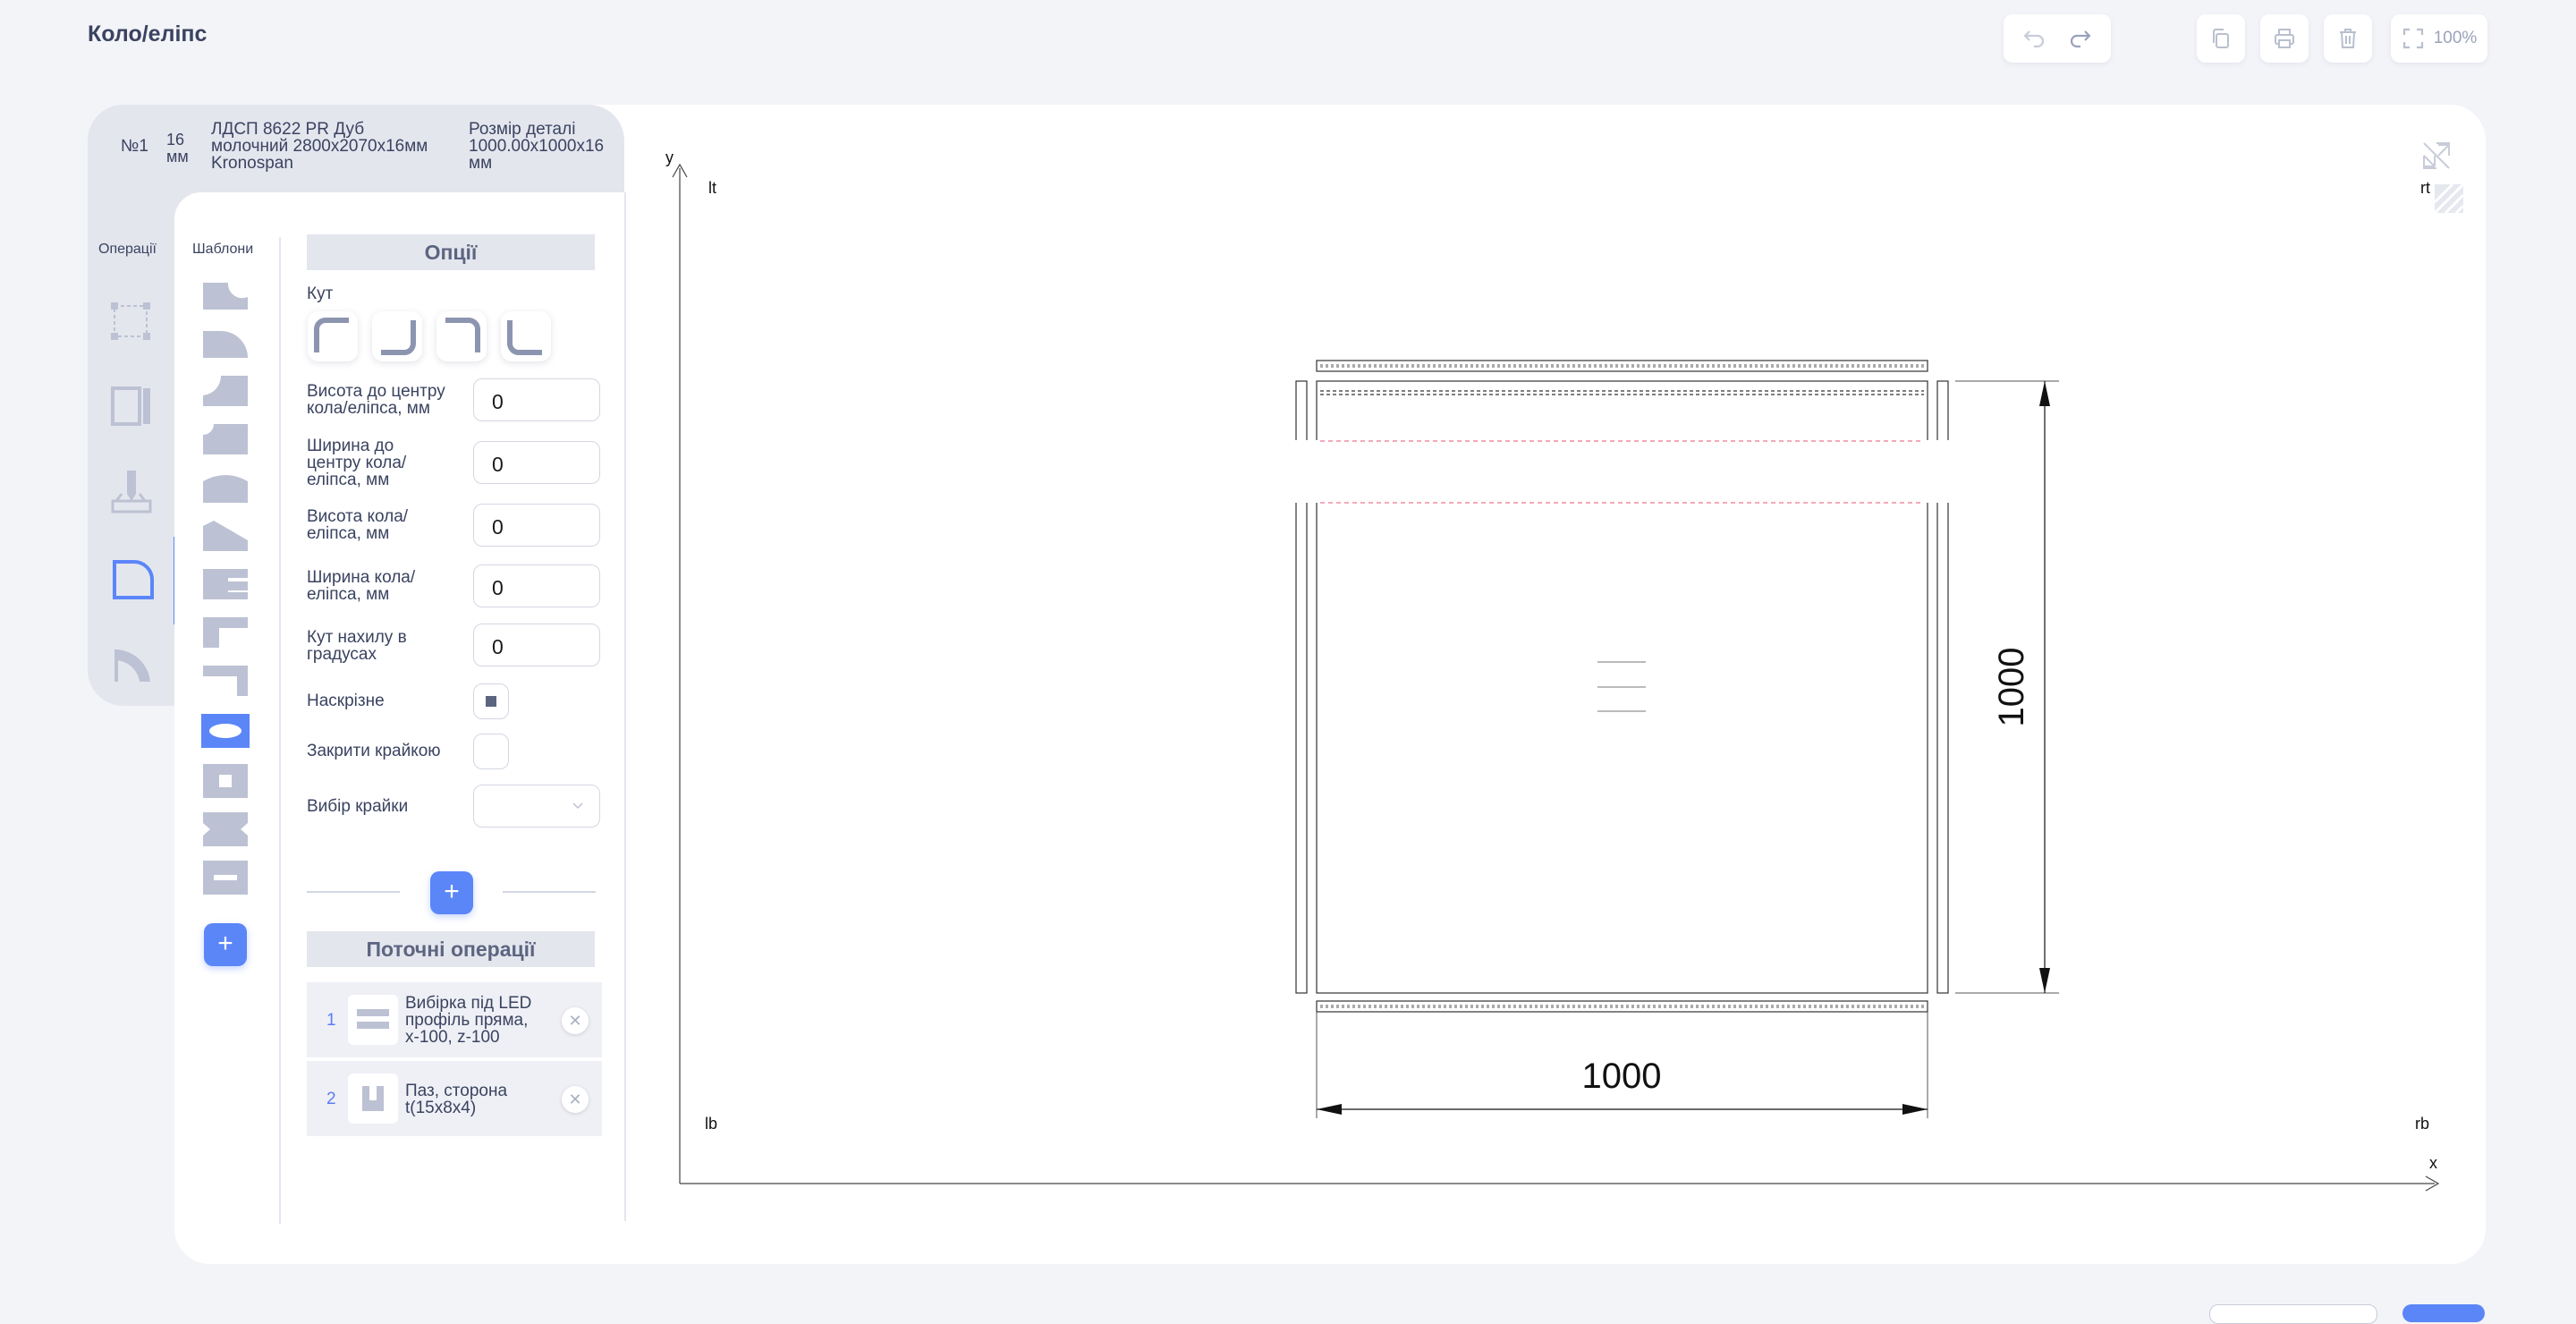 This screenshot has width=2576, height=1324. What do you see at coordinates (127, 250) in the screenshot?
I see `tab-operations: Операції` at bounding box center [127, 250].